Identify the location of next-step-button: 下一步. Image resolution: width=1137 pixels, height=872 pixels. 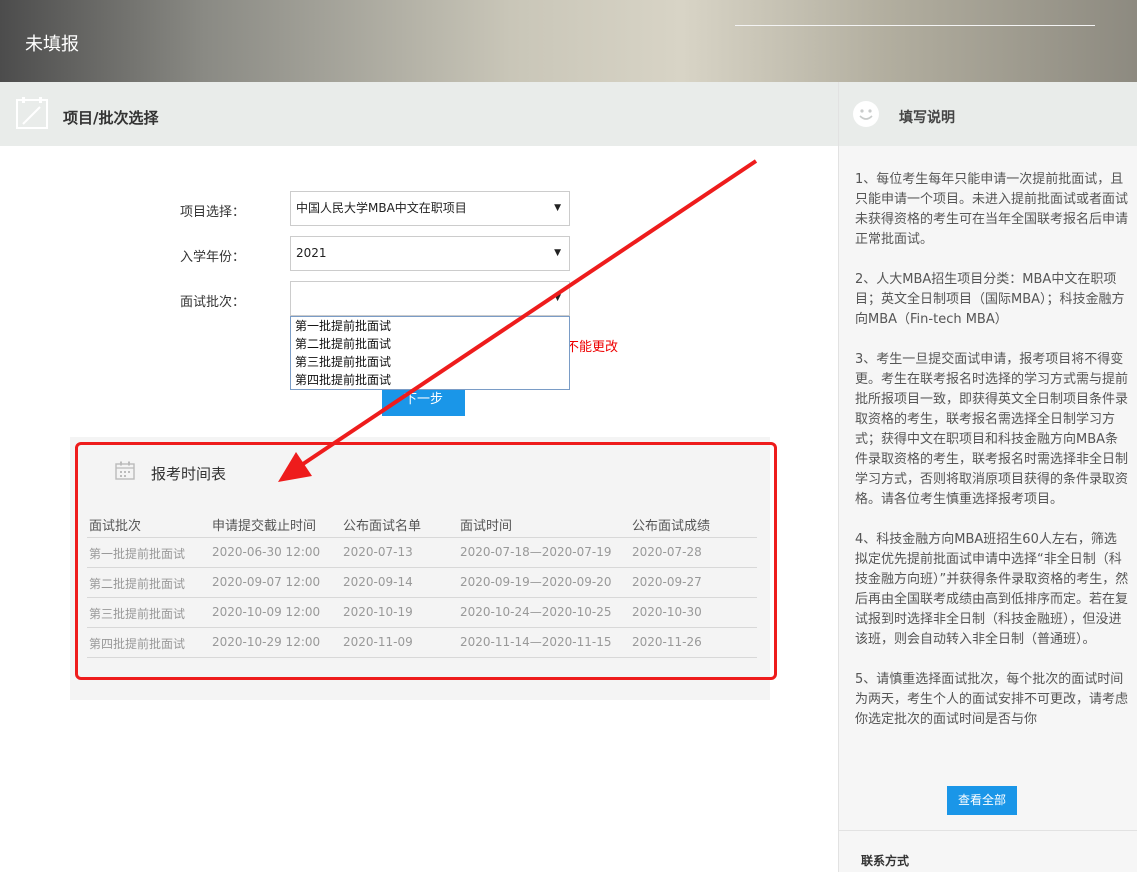
(423, 402).